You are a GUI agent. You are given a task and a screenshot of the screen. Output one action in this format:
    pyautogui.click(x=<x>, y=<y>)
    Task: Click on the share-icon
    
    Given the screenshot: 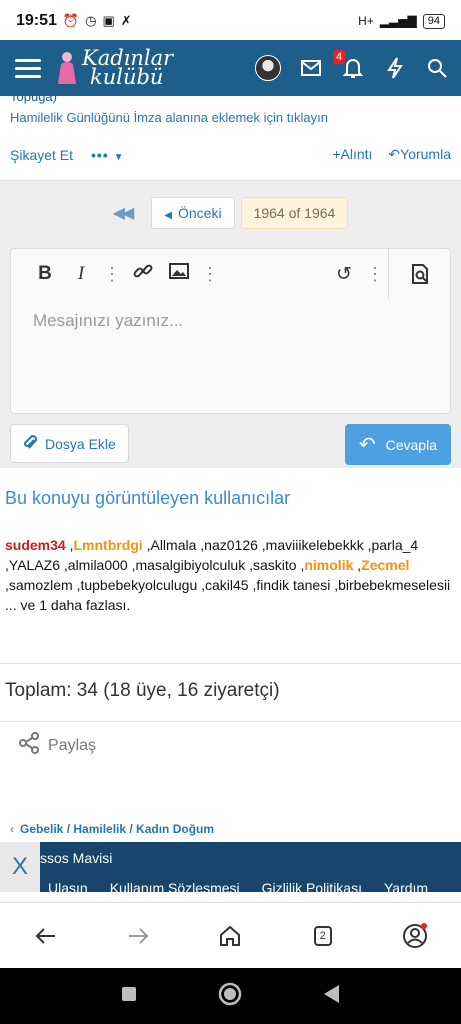 What is the action you would take?
    pyautogui.click(x=29, y=745)
    